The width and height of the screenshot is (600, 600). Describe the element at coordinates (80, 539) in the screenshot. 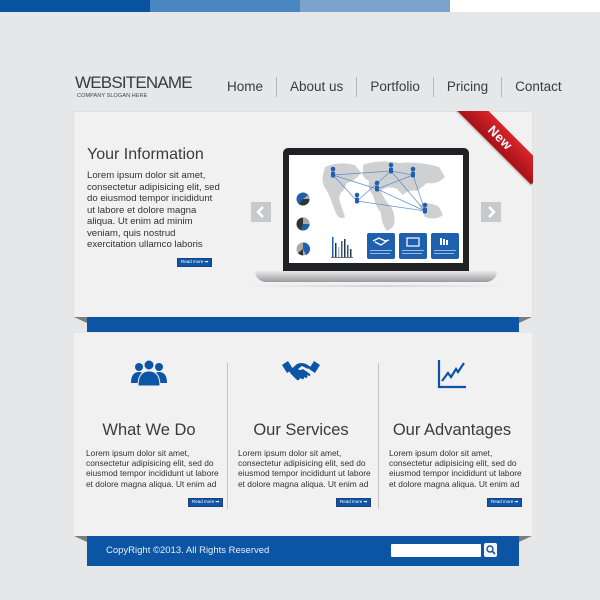

I see `footer-fold-left` at that location.